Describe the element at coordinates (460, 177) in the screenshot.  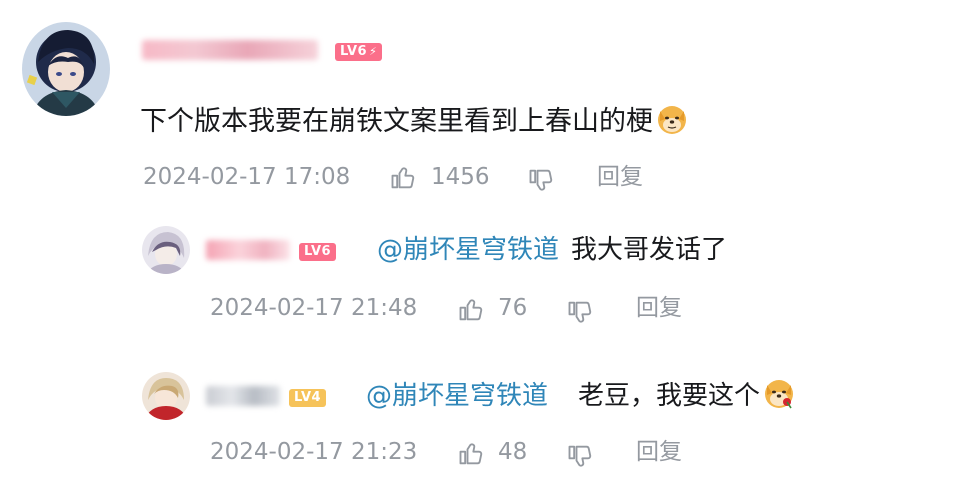
I see `like-count: 1456` at that location.